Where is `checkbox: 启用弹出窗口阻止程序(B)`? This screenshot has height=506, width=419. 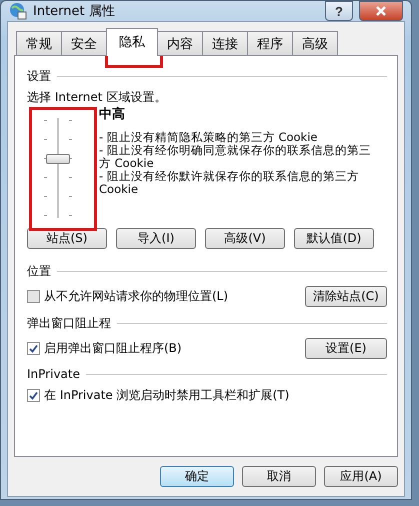
checkbox: 启用弹出窗口阻止程序(B) is located at coordinates (104, 348).